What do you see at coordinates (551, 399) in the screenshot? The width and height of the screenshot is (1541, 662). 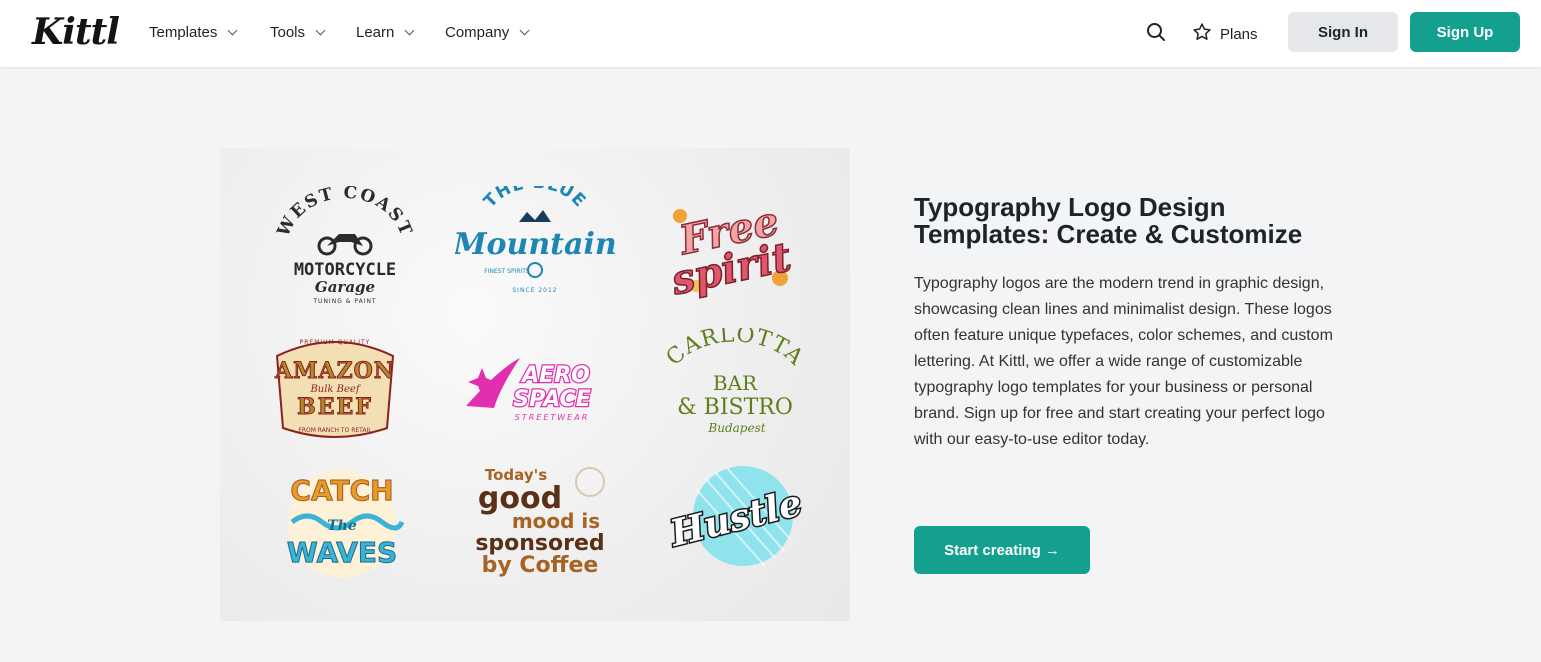 I see `as-line-2: SPACE` at bounding box center [551, 399].